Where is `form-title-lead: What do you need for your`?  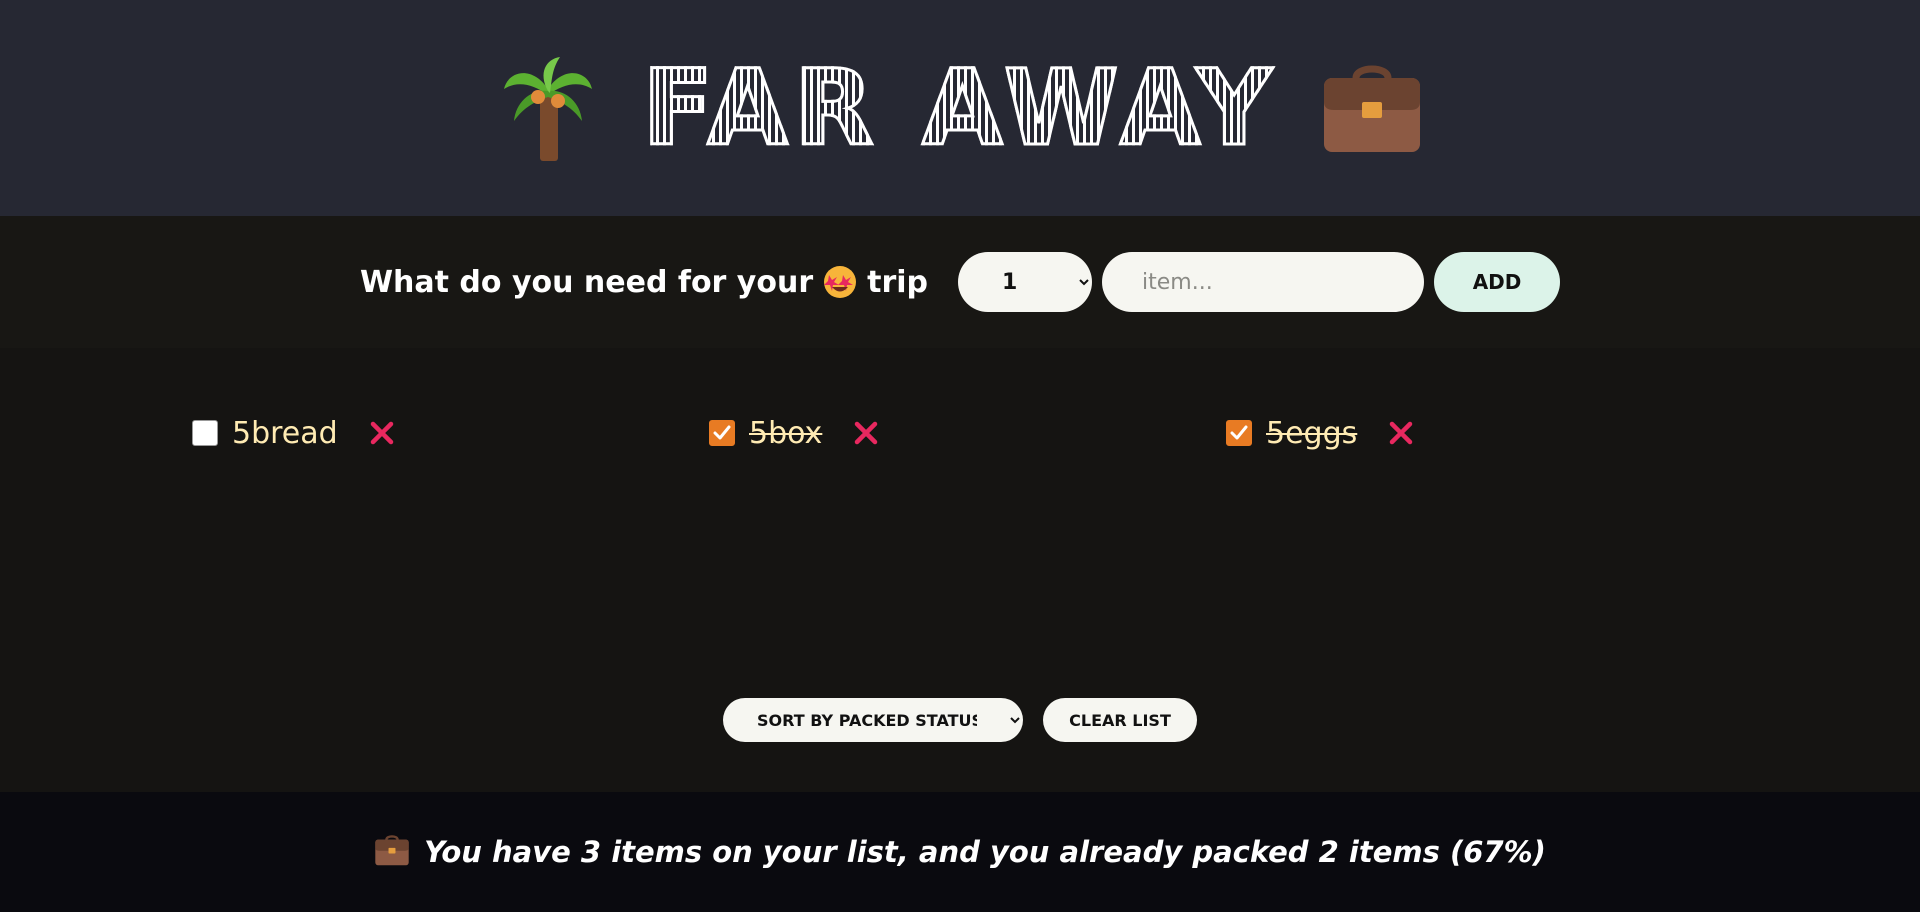 form-title-lead: What do you need for your is located at coordinates (586, 282).